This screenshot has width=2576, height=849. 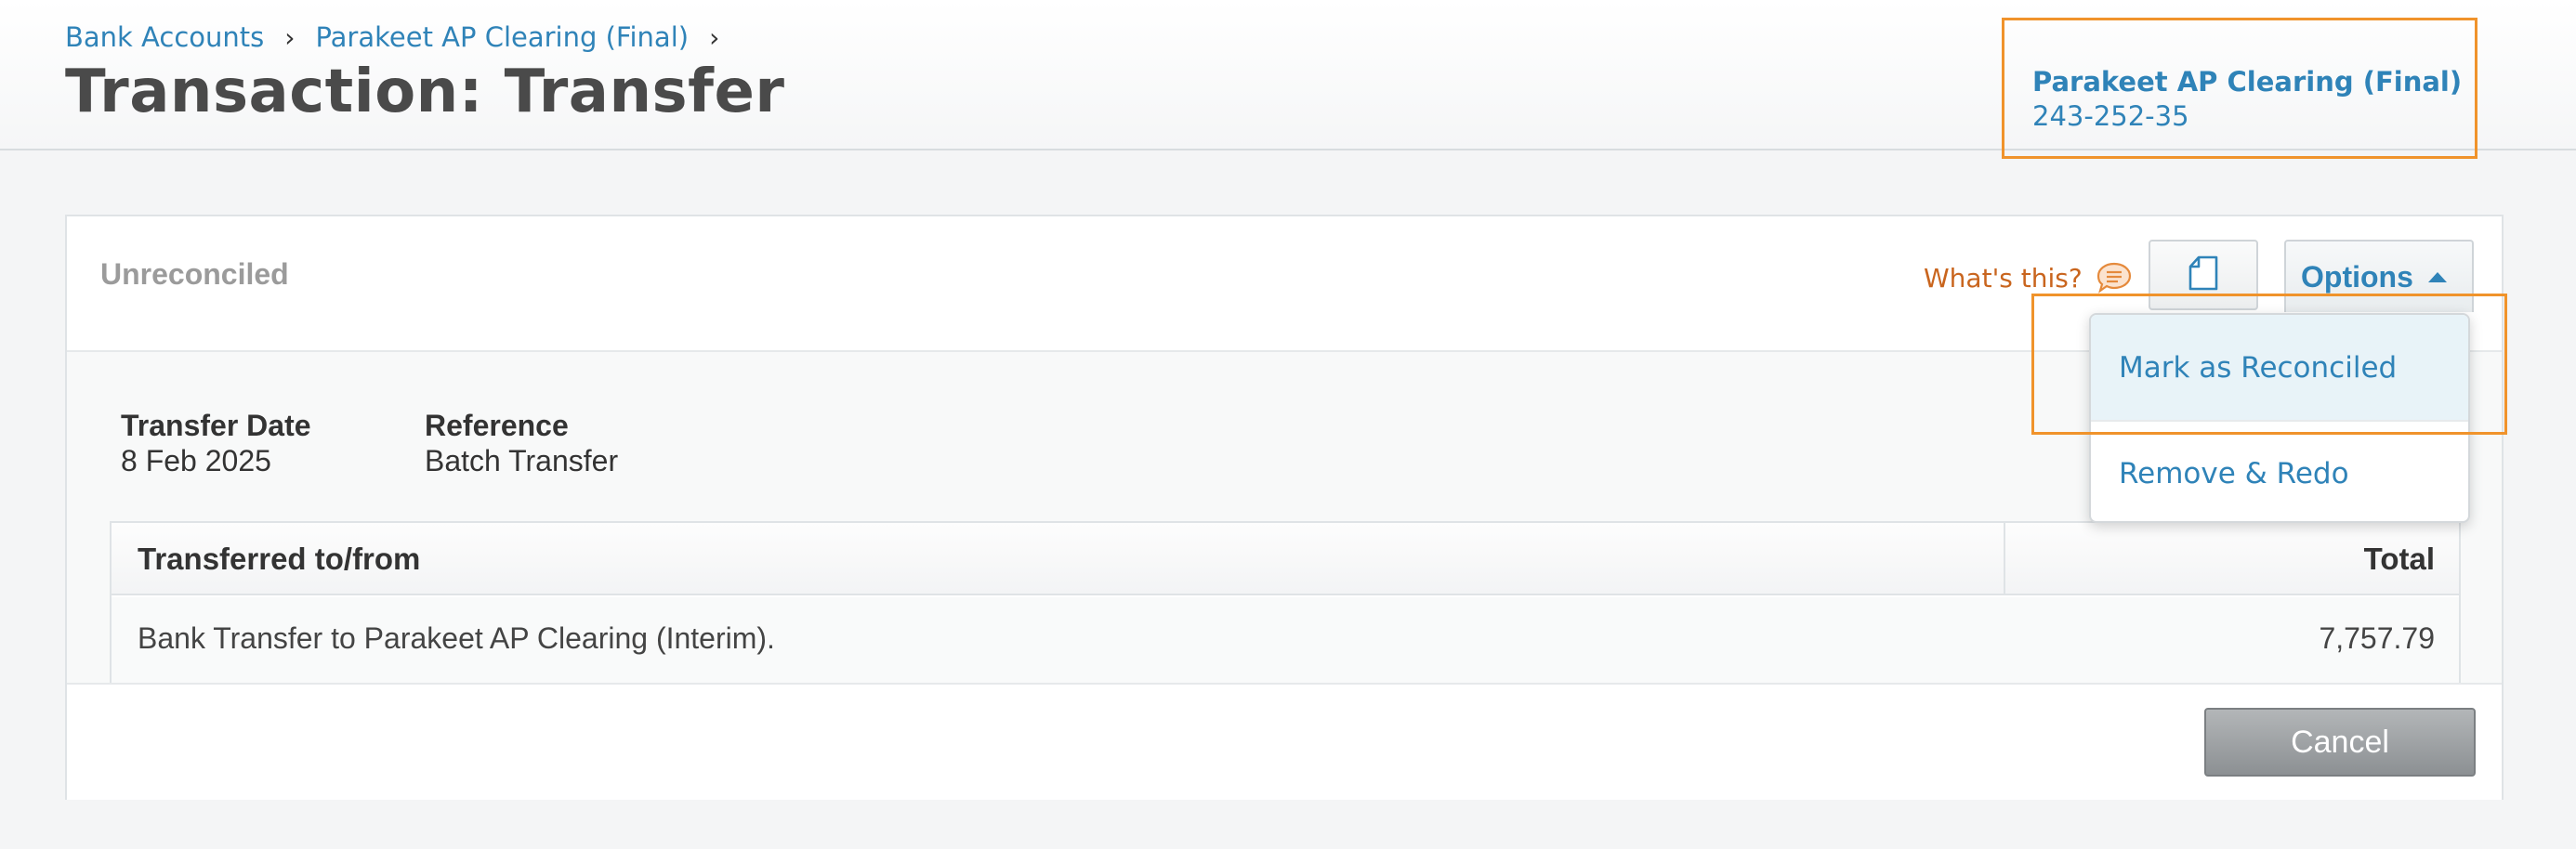 What do you see at coordinates (2114, 278) in the screenshot?
I see `speech-bubble-icon` at bounding box center [2114, 278].